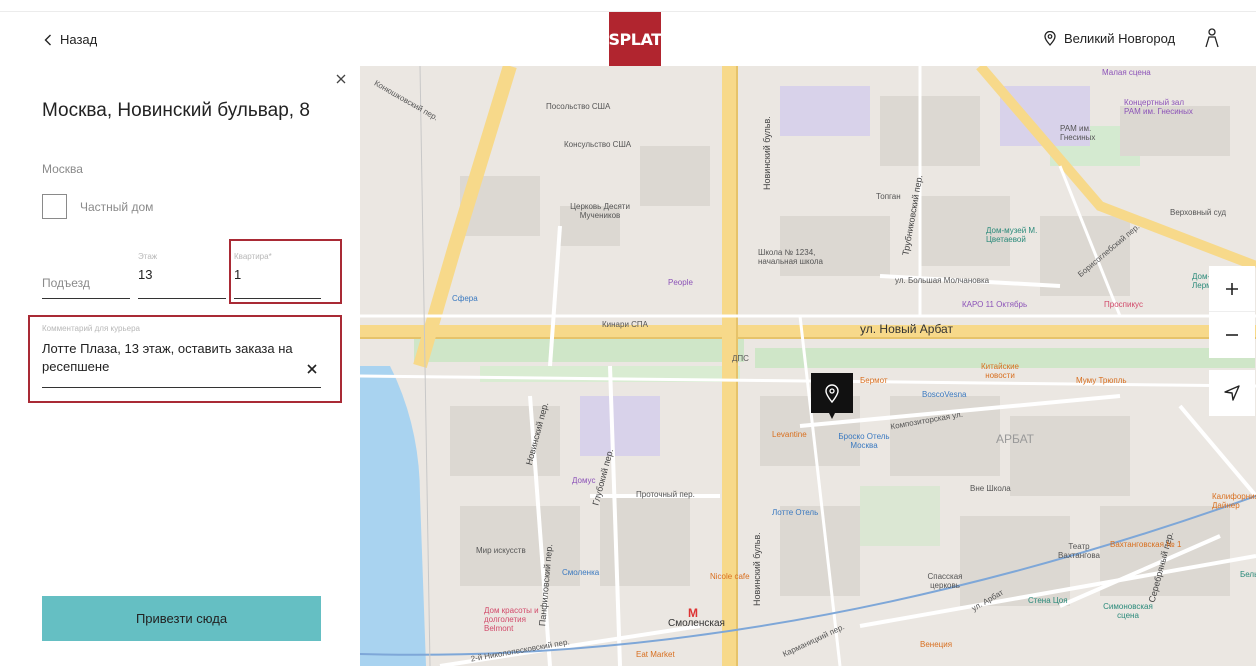  I want to click on zoom-out-button, so click(1232, 335).